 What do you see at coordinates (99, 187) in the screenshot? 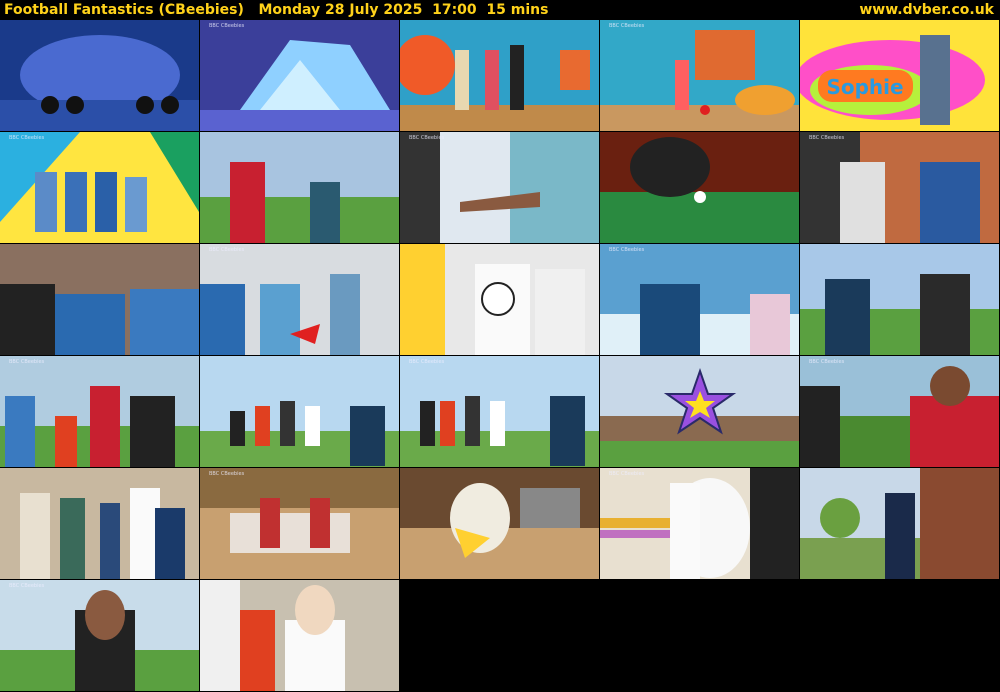
I see `thumbnail-kids-on-colour-background: BBC CBeebies` at bounding box center [99, 187].